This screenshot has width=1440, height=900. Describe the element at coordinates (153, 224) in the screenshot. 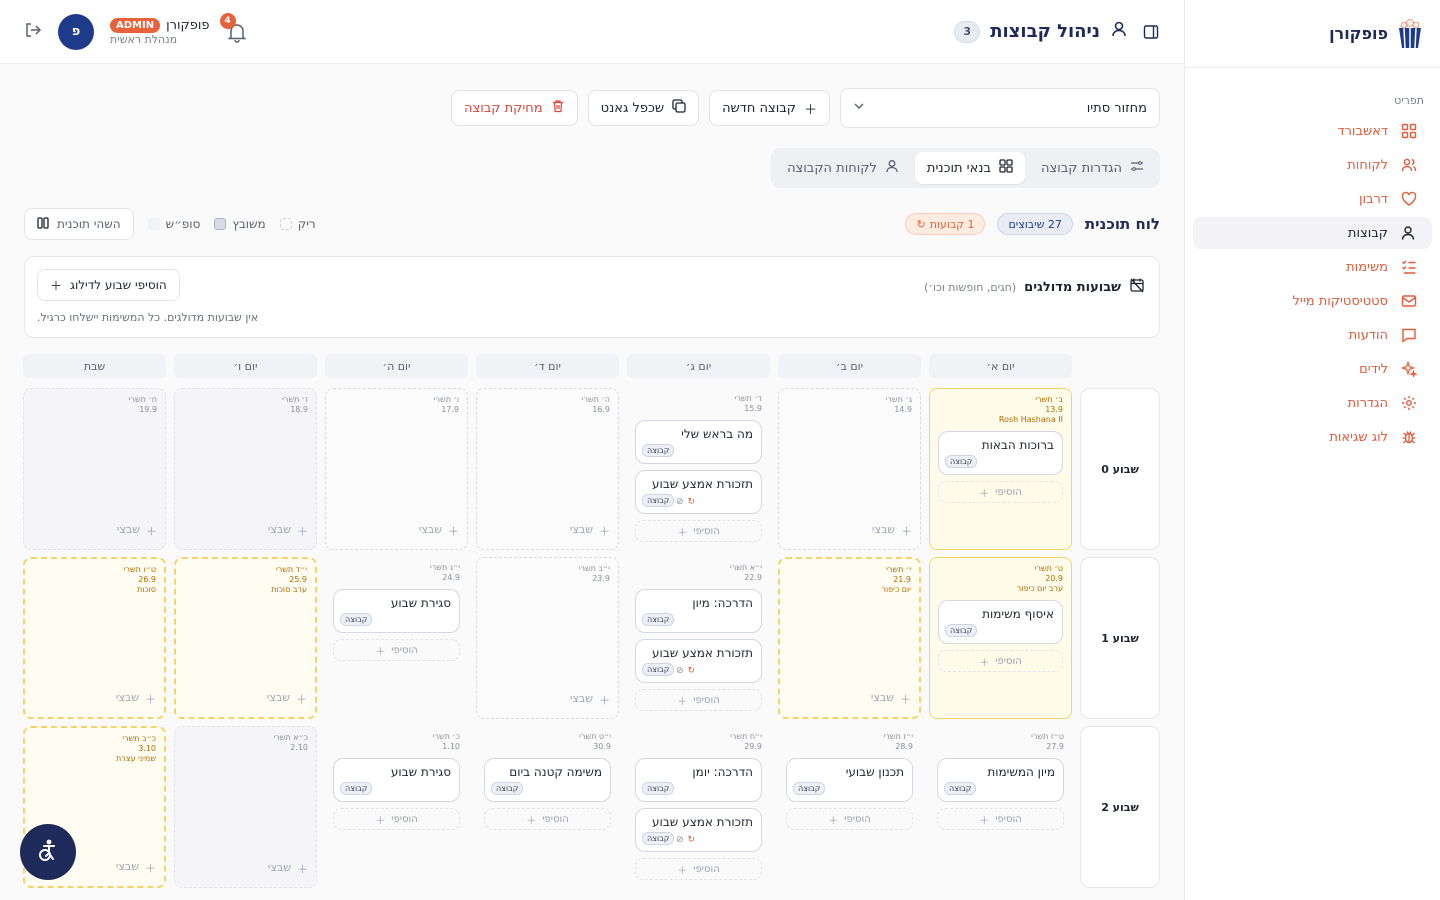

I see `legend-weekend-swatch` at that location.